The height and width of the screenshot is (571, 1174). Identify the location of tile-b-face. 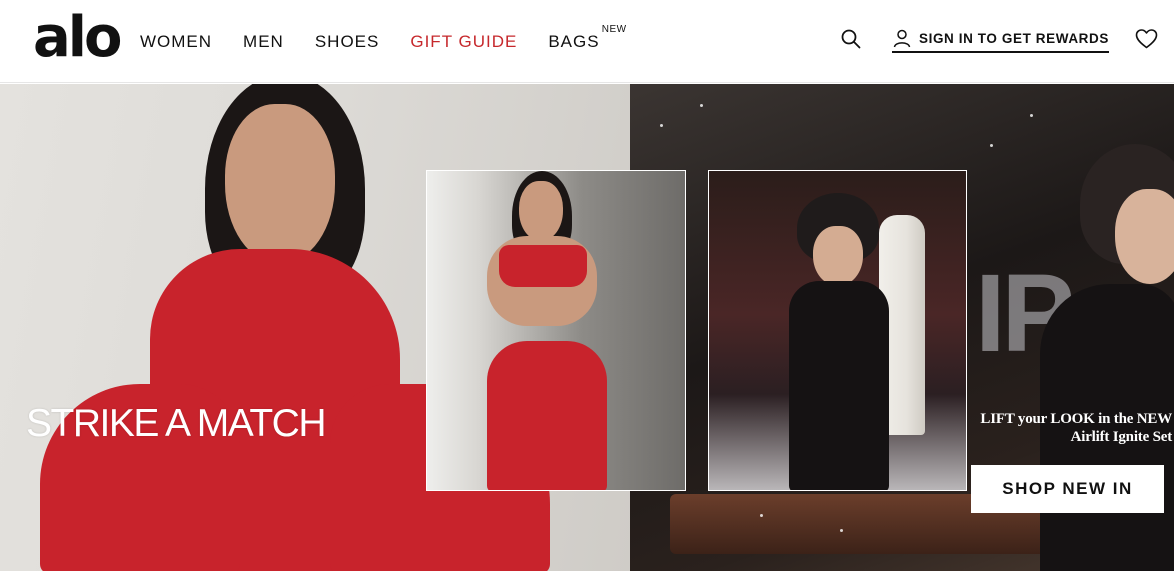
(838, 256).